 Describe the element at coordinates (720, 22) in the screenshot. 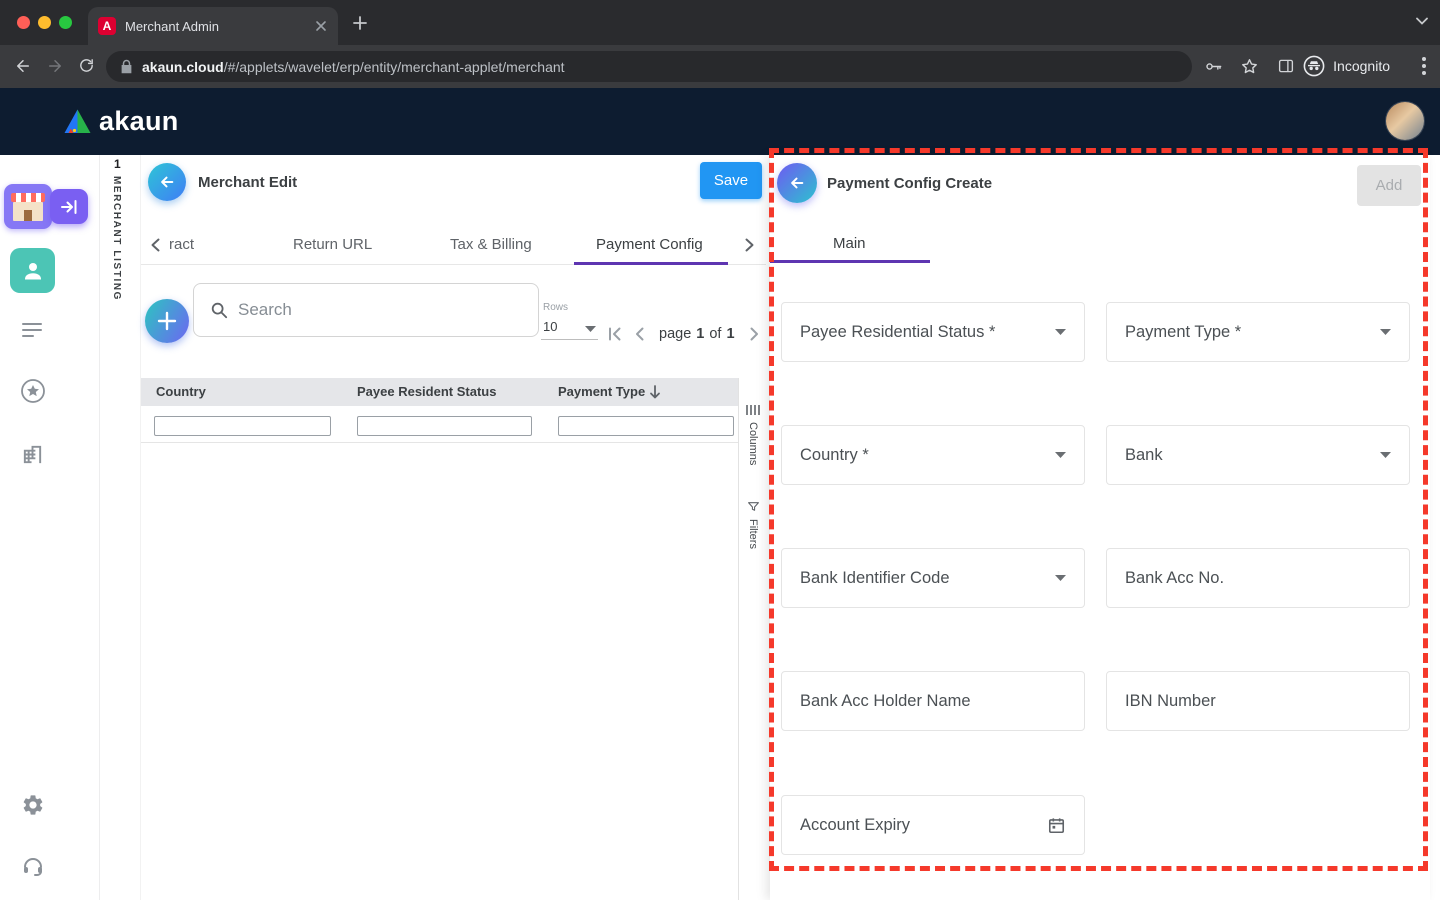

I see `browser-tab-strip: A Merchant Admin` at that location.